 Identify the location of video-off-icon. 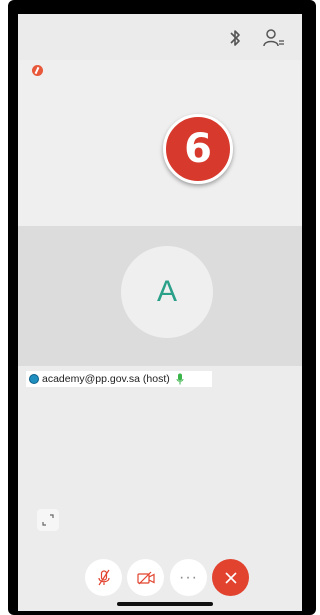
(145, 577).